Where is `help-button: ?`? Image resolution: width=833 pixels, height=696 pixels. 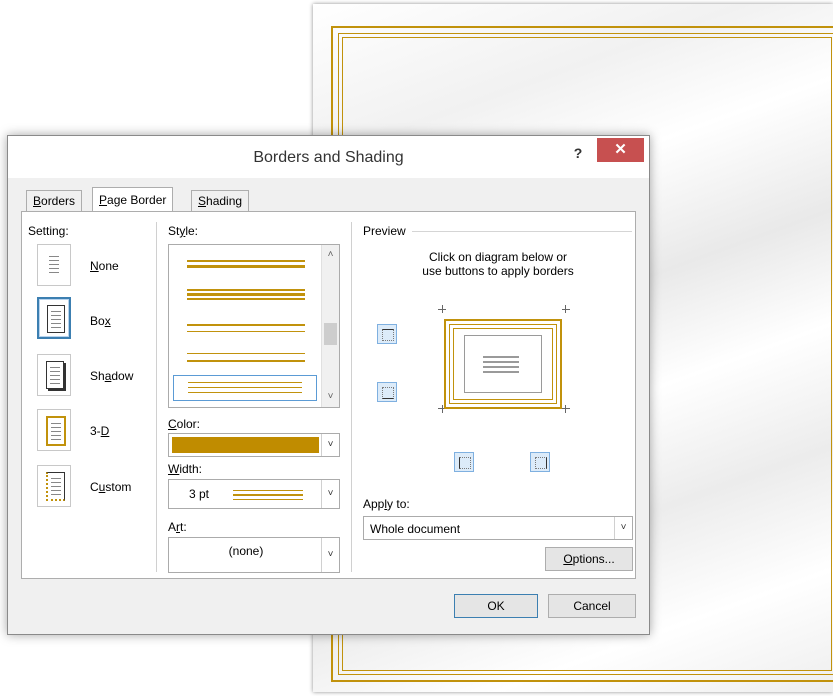
help-button: ? is located at coordinates (578, 153).